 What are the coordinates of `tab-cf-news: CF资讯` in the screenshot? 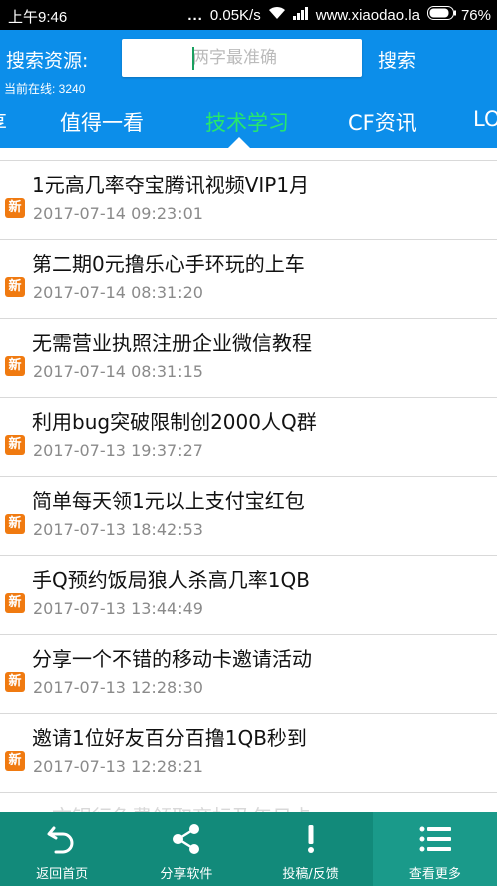 It's located at (382, 122).